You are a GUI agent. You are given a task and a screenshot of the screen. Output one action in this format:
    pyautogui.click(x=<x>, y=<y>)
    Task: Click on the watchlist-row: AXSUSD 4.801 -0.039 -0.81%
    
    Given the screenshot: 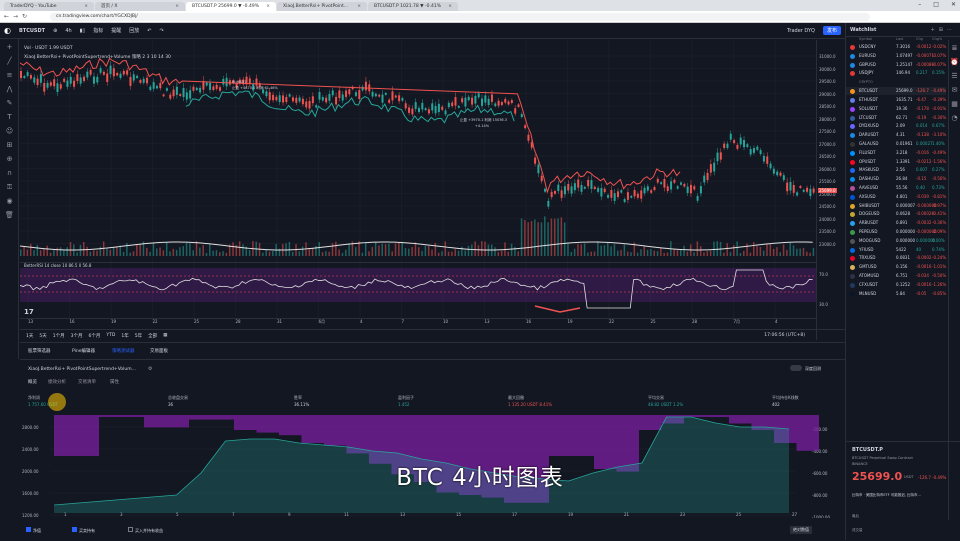 What is the action you would take?
    pyautogui.click(x=896, y=197)
    